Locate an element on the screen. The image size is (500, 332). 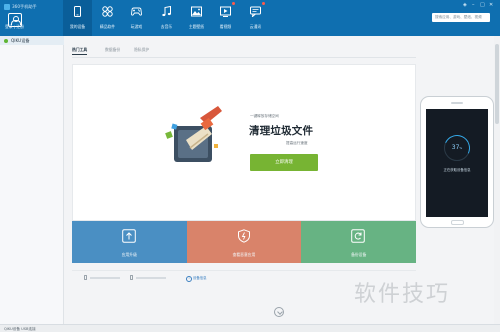
tab-label: 看视频 is located at coordinates (225, 26).